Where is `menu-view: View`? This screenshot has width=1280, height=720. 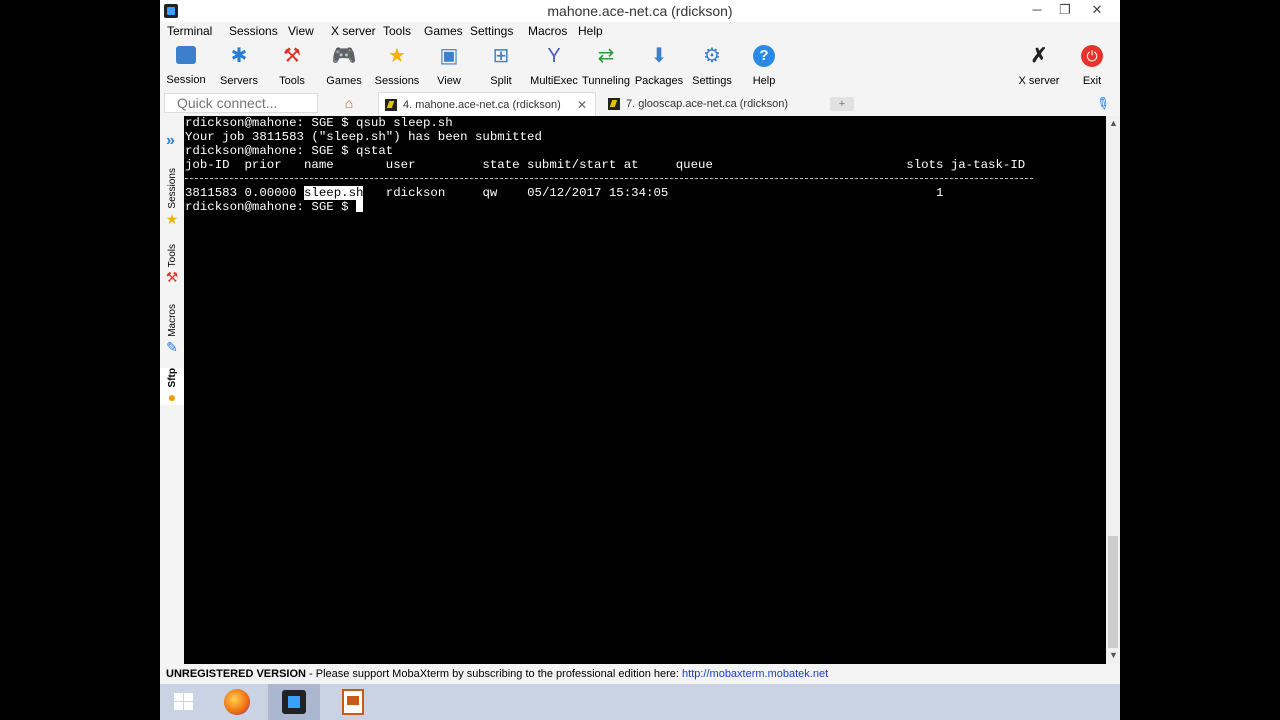
menu-view: View is located at coordinates (301, 31).